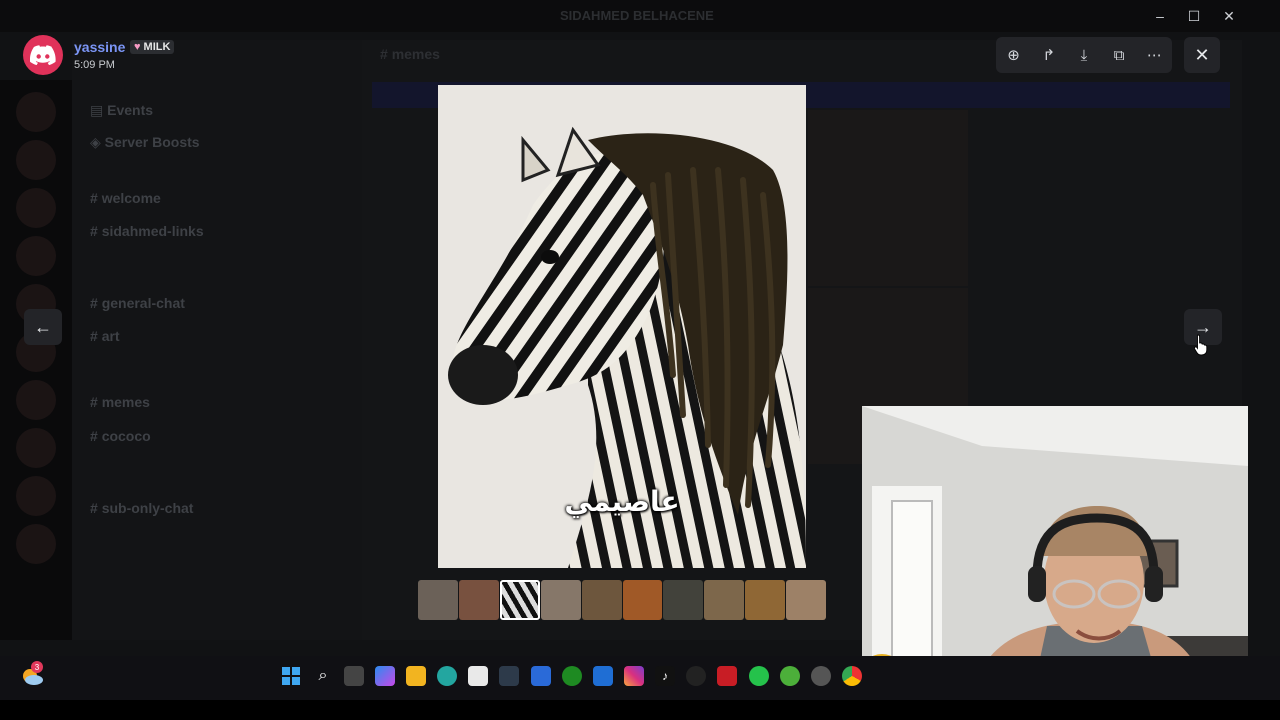  Describe the element at coordinates (1160, 16) in the screenshot. I see `minimize-icon: –` at that location.